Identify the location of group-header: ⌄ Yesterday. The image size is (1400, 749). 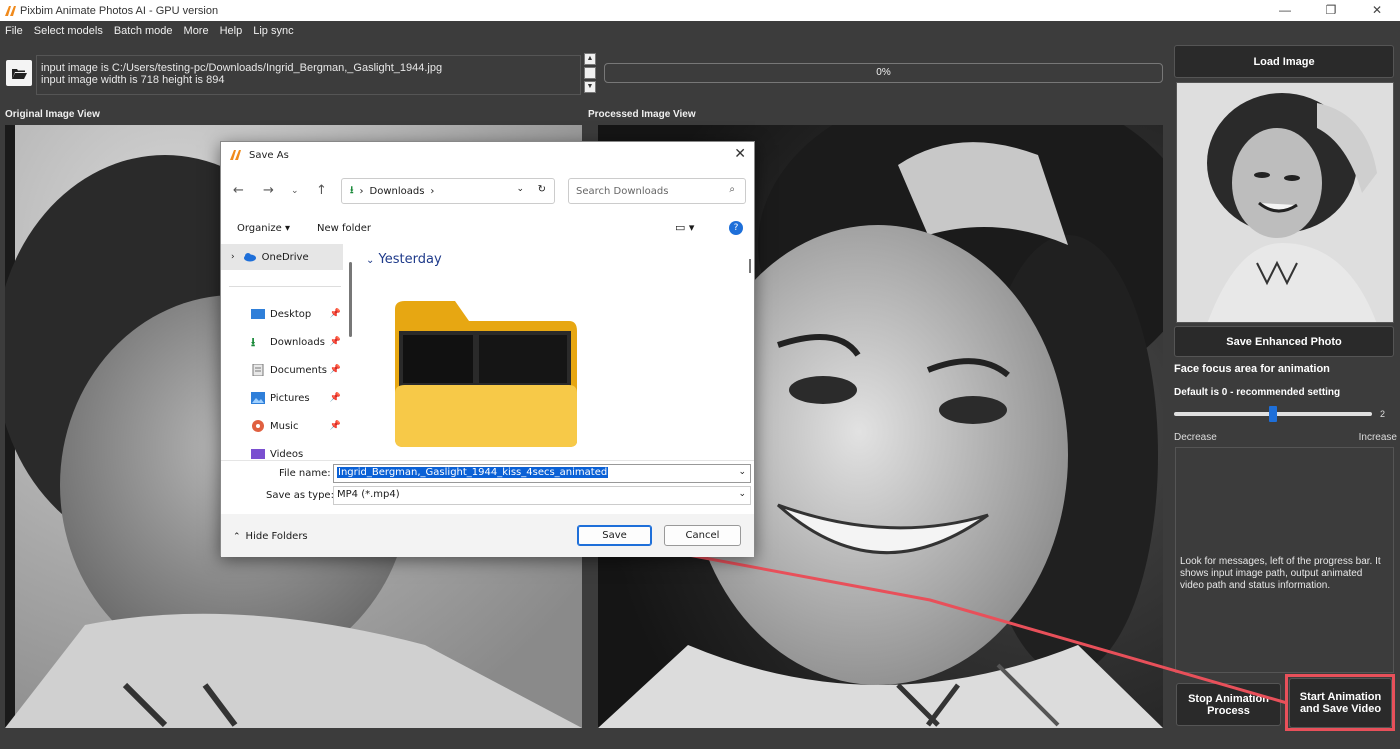
(404, 259).